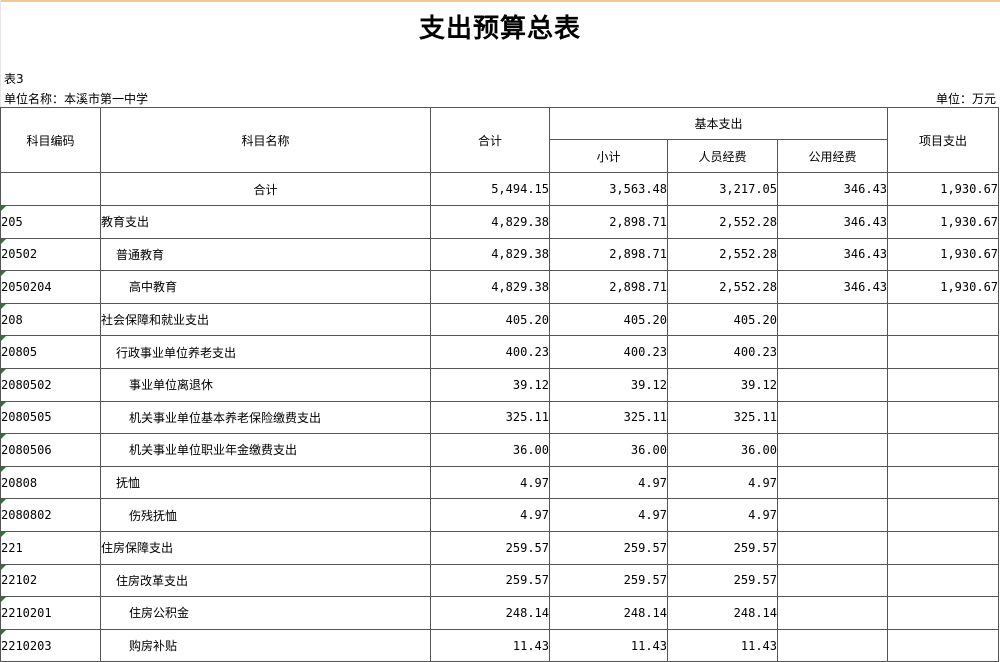  I want to click on cell-code, so click(50, 189).